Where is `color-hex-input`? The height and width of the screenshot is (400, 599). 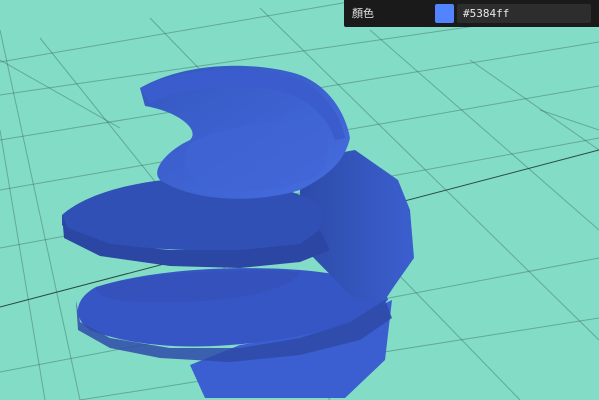
color-hex-input is located at coordinates (524, 13).